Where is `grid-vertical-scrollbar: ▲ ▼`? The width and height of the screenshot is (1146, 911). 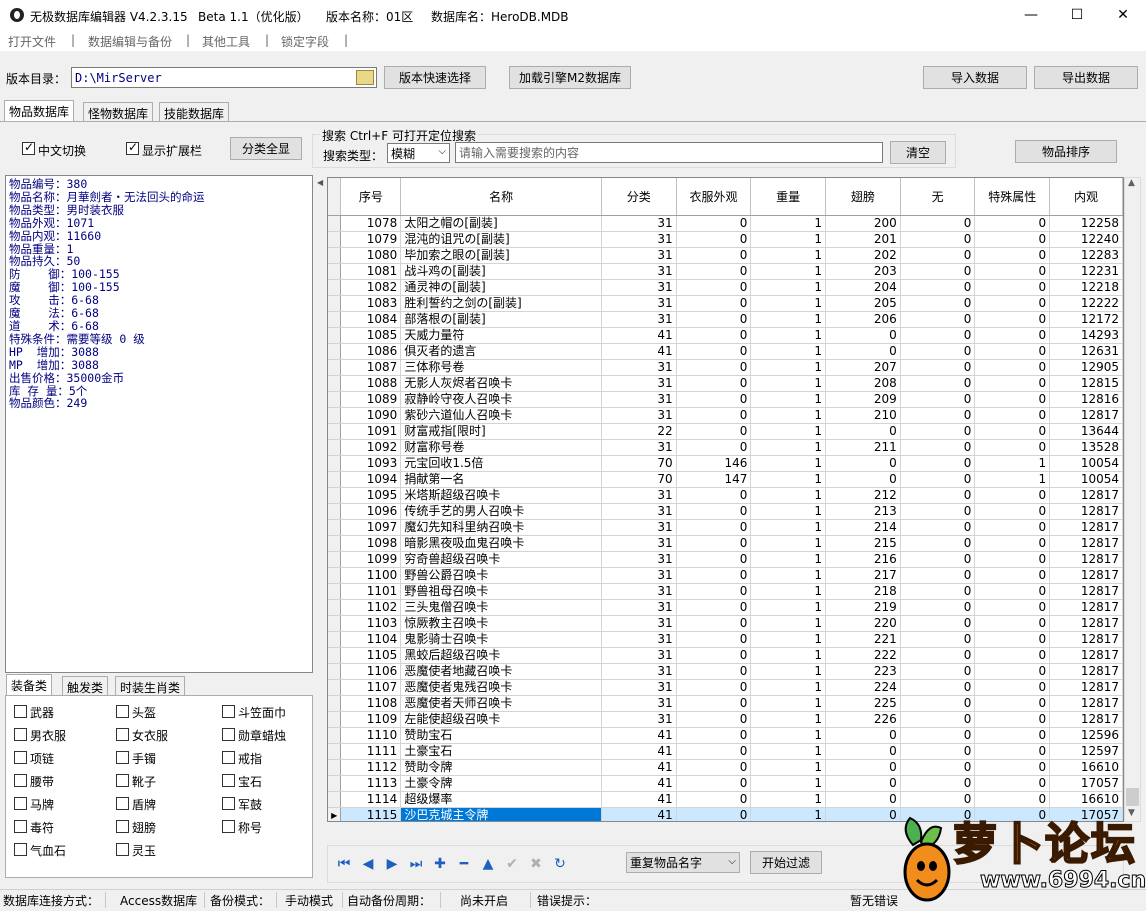
grid-vertical-scrollbar: ▲ ▼ is located at coordinates (1132, 499).